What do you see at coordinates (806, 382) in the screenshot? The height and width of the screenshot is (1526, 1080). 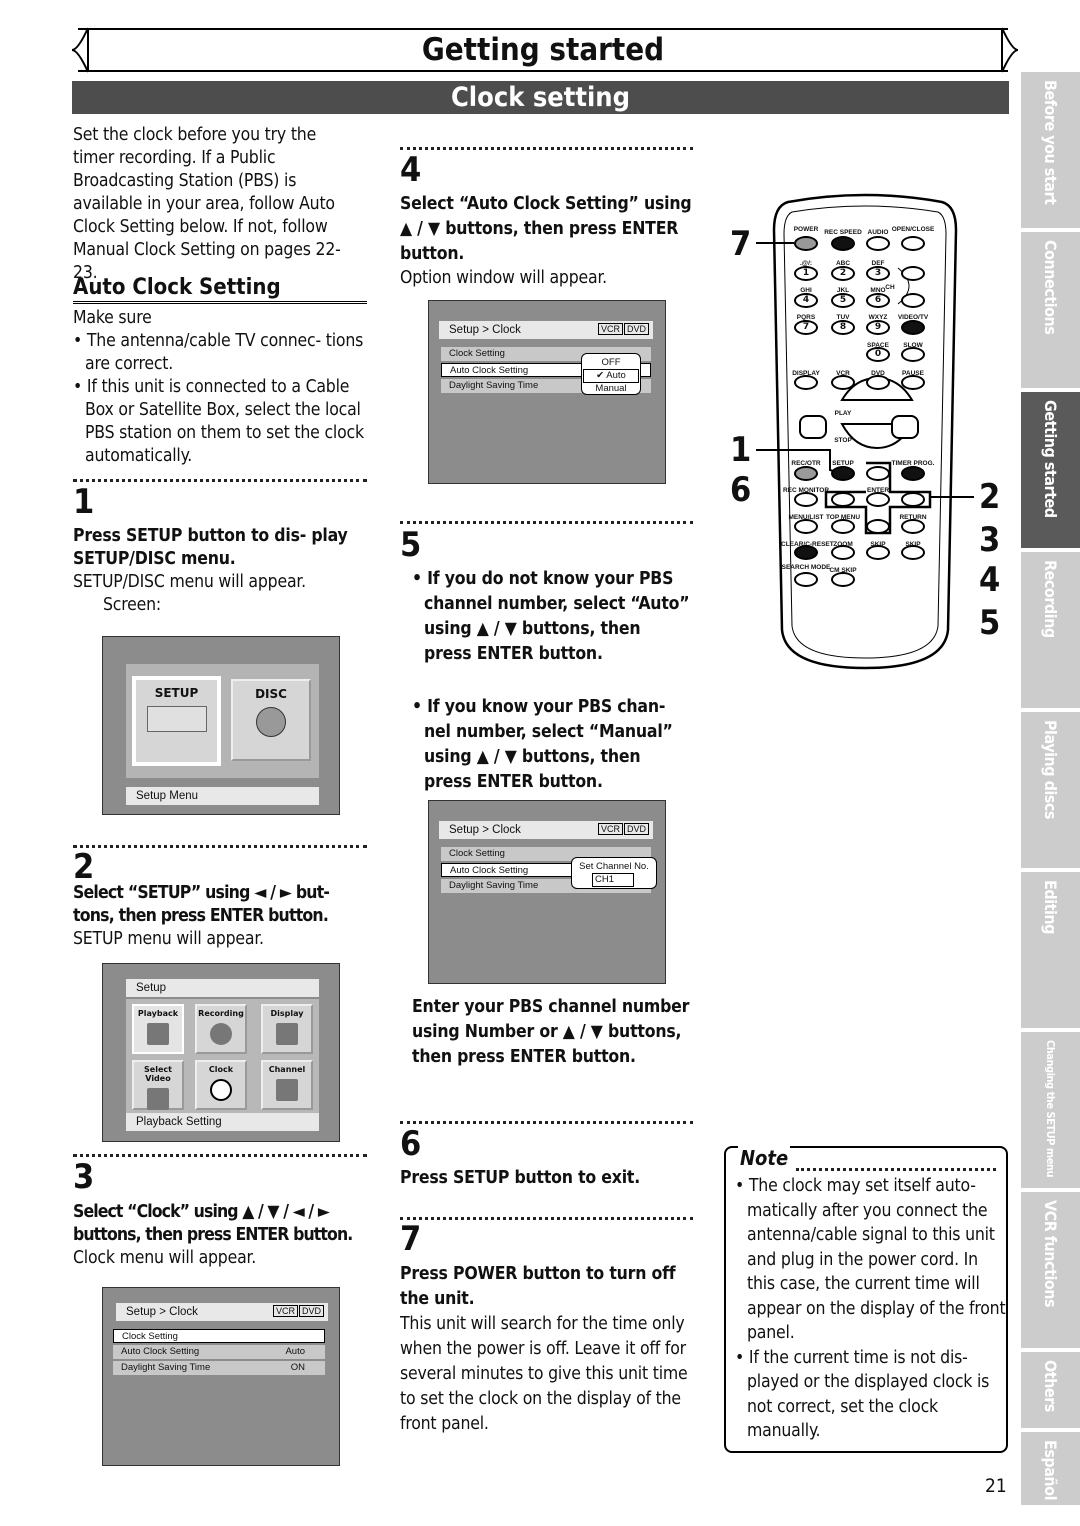 I see `remote-display-button` at bounding box center [806, 382].